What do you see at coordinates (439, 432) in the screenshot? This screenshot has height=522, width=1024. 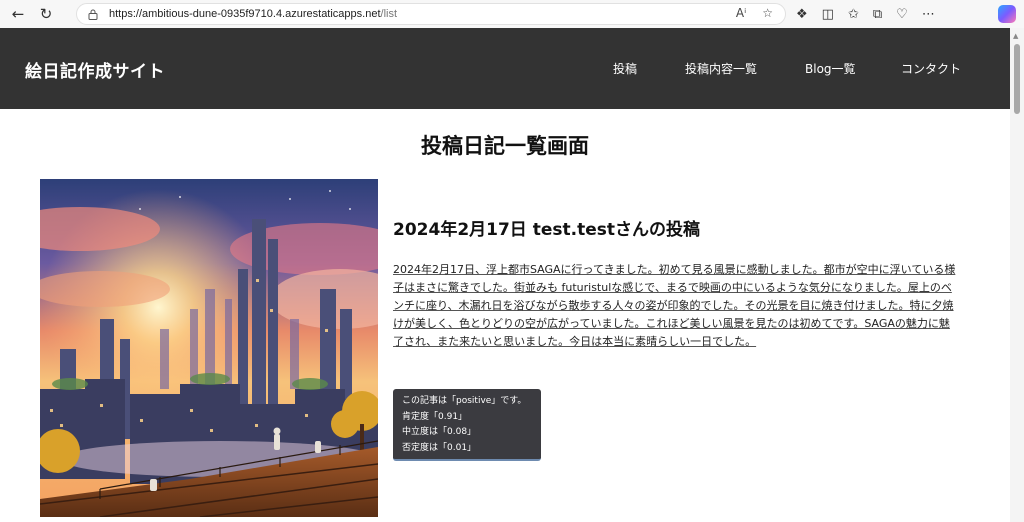 I see `sentiment-neutral: 中立度は「0.08」` at bounding box center [439, 432].